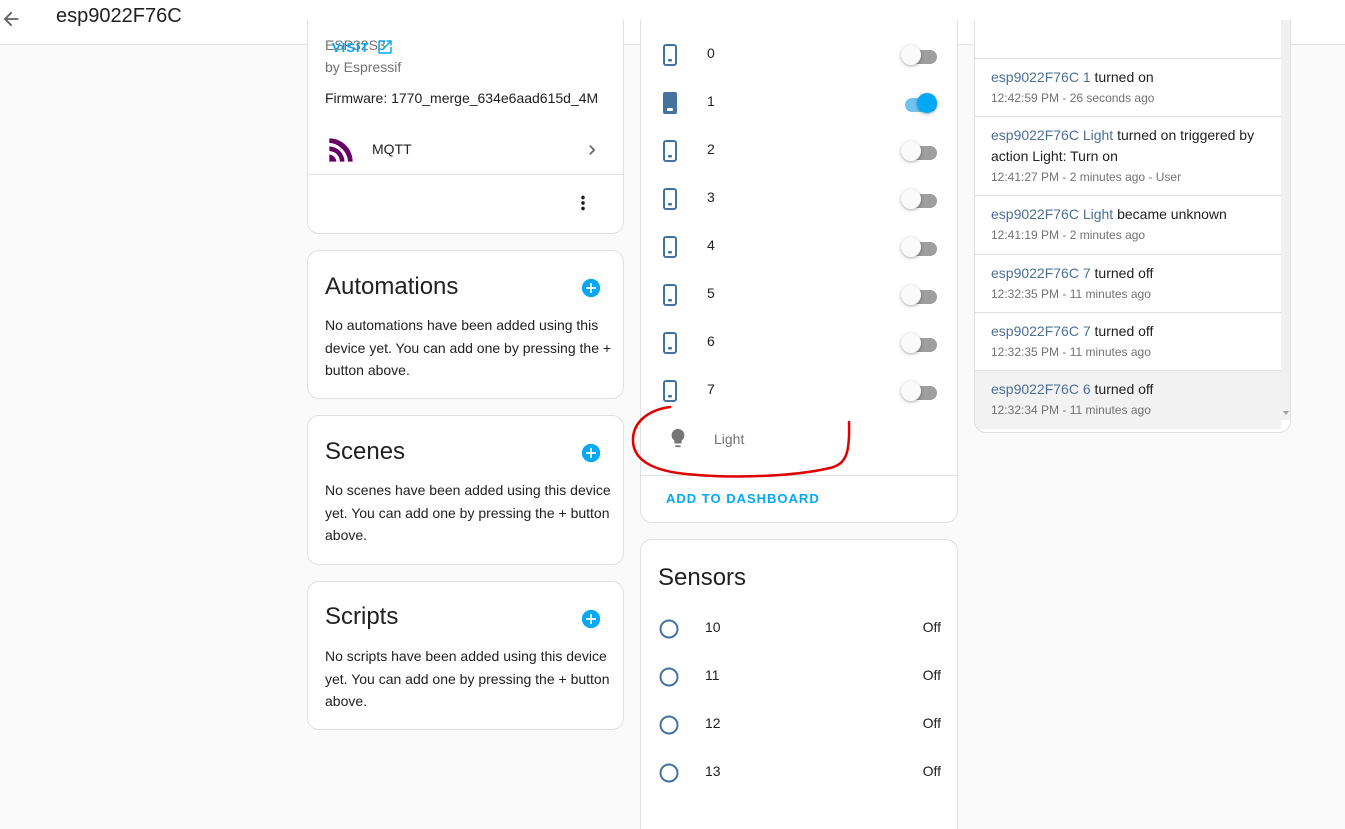 The image size is (1345, 829). What do you see at coordinates (799, 343) in the screenshot?
I see `switch-row: 6` at bounding box center [799, 343].